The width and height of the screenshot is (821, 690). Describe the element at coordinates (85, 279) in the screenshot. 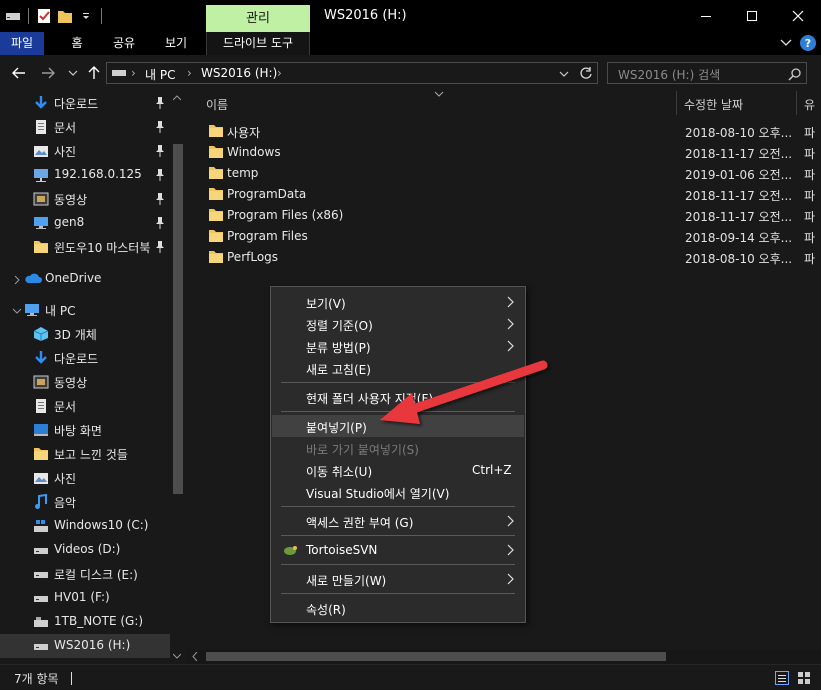

I see `nav-item-onedrive: OneDrive` at that location.